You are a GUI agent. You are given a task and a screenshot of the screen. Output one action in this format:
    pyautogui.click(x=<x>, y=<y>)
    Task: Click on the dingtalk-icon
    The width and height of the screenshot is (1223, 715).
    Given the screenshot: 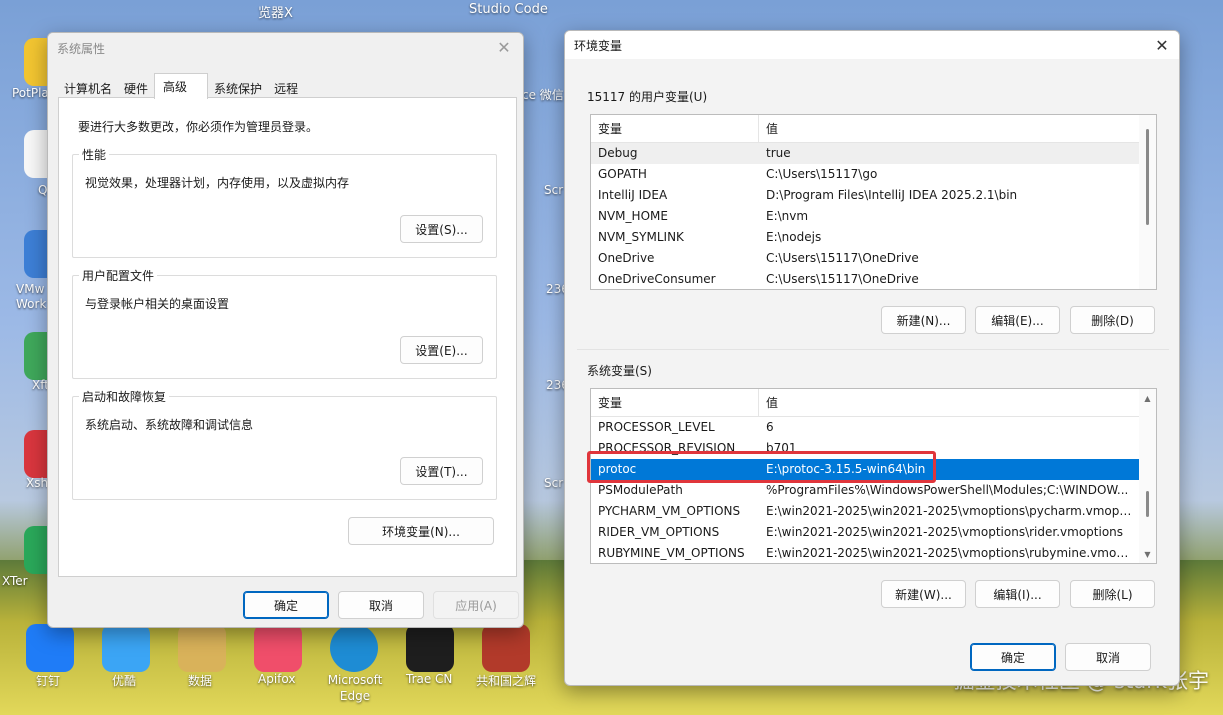 What is the action you would take?
    pyautogui.click(x=50, y=648)
    